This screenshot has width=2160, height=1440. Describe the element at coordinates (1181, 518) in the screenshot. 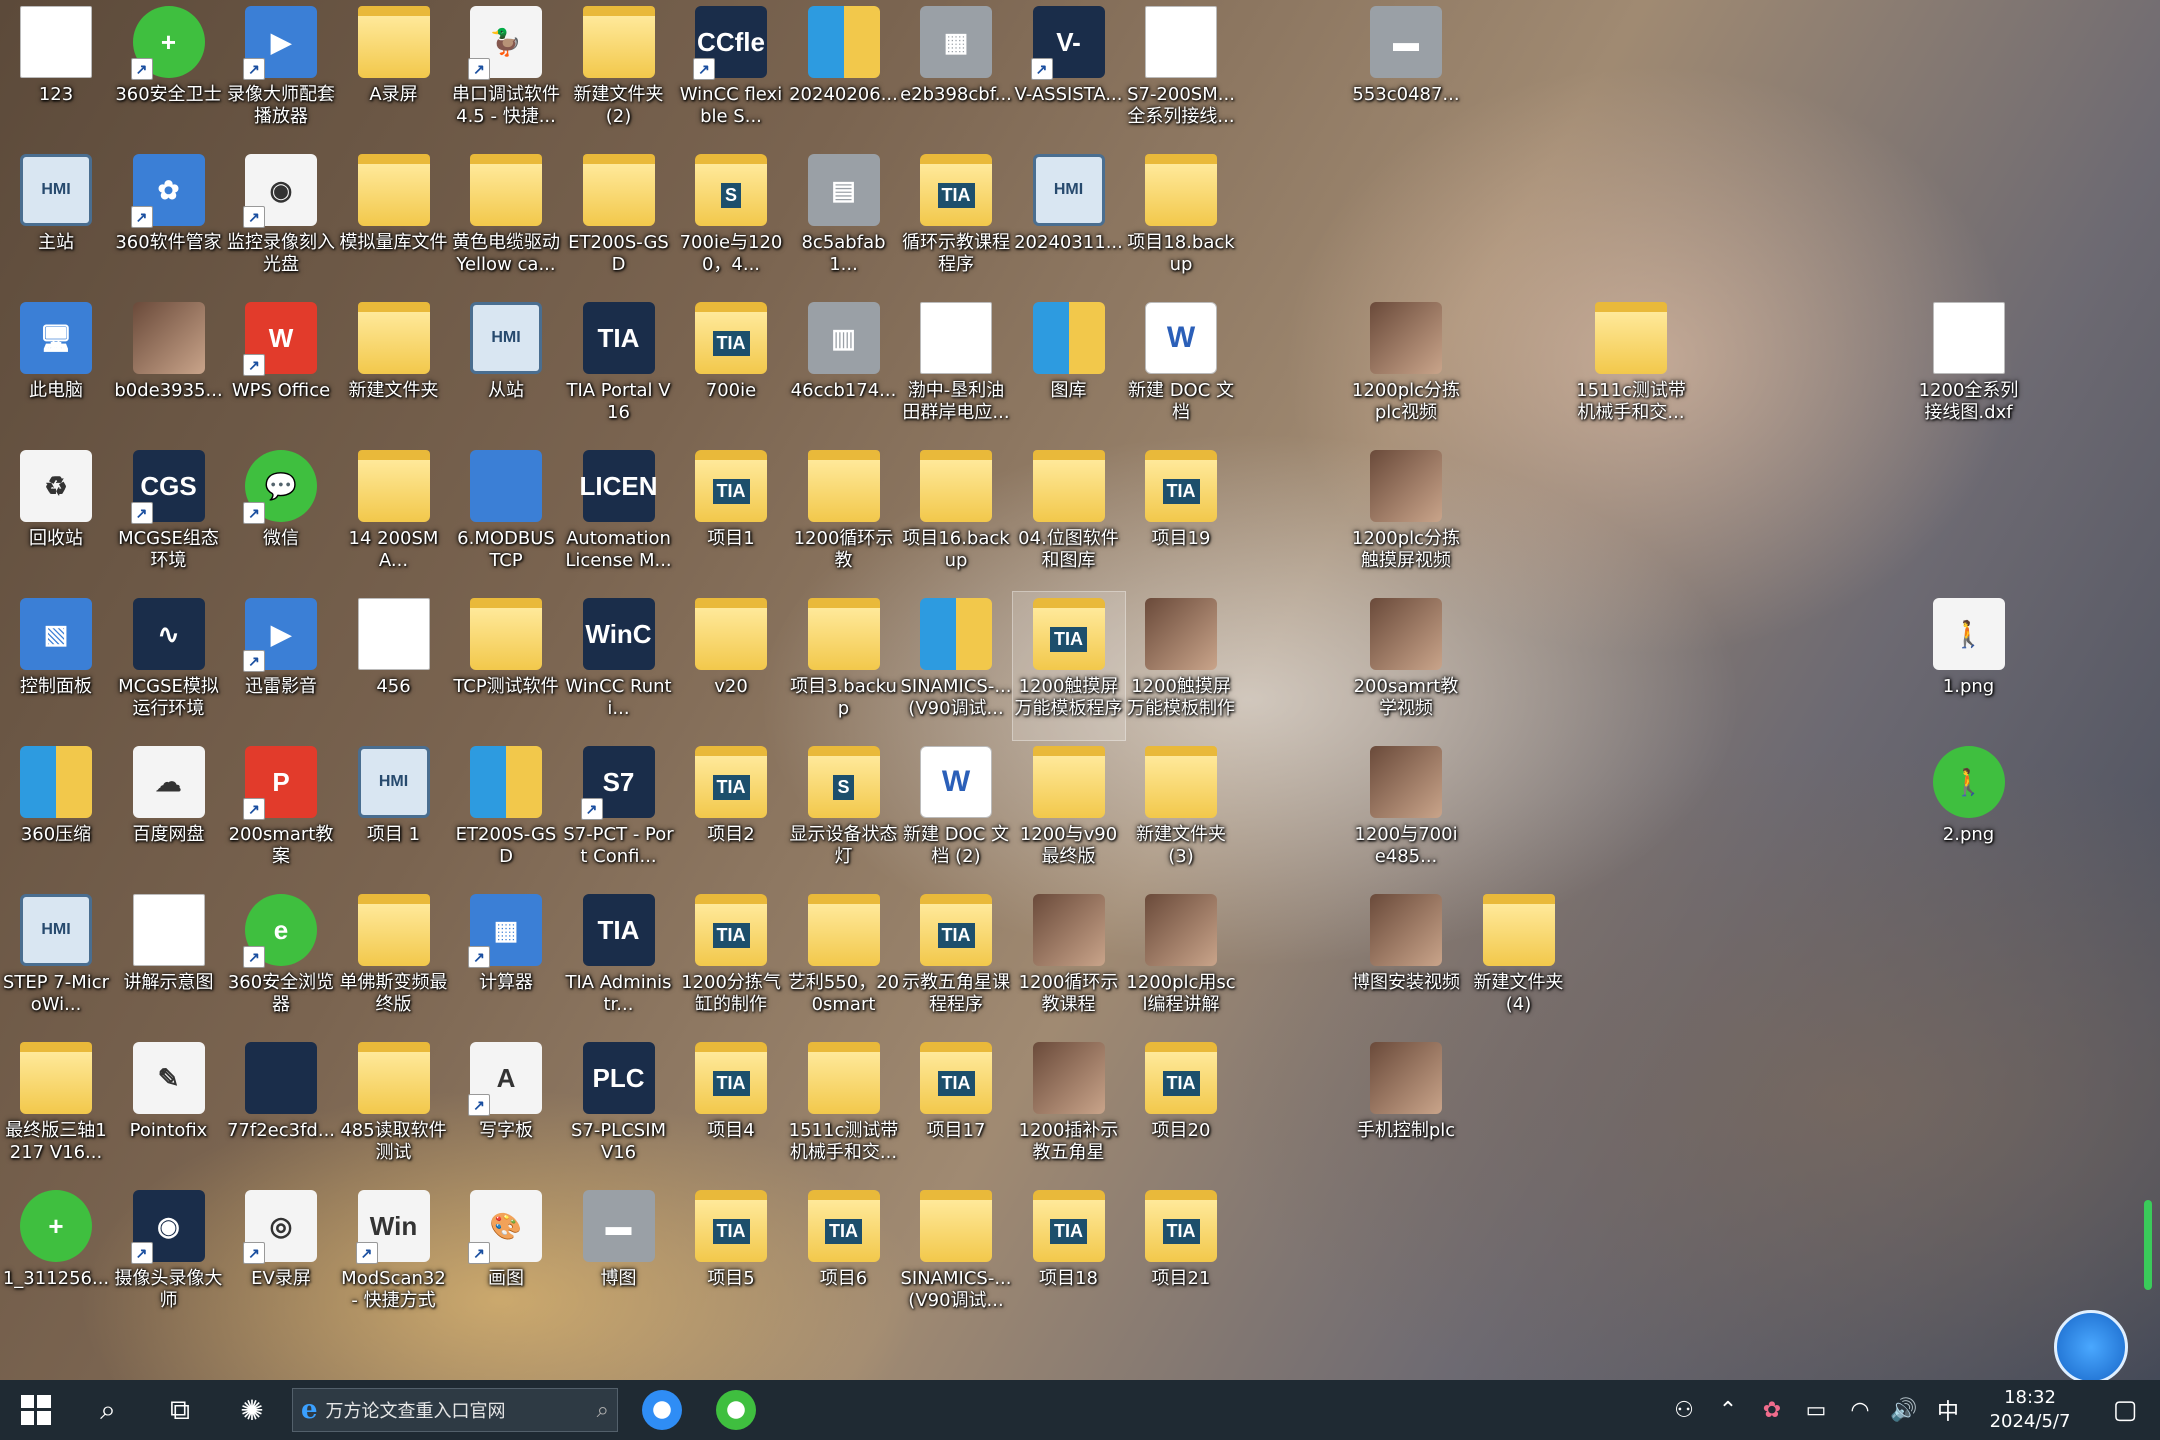

I see `icon-project19: TIA 项目19` at that location.